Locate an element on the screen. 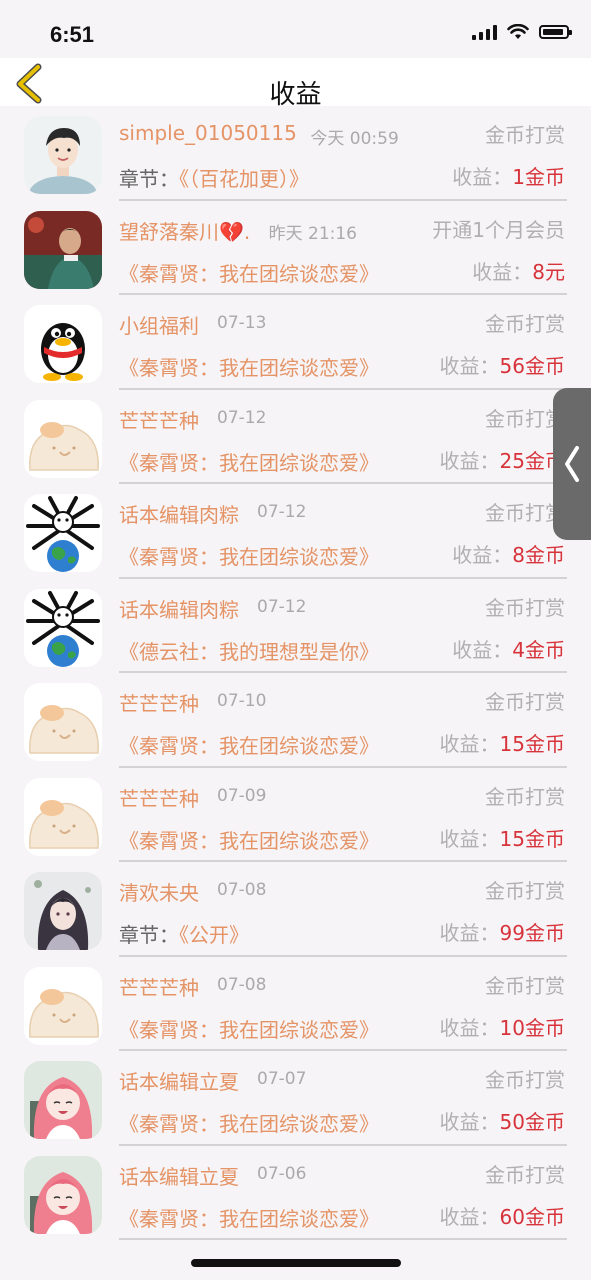 The width and height of the screenshot is (591, 1280). income-amount: 8元 is located at coordinates (548, 271).